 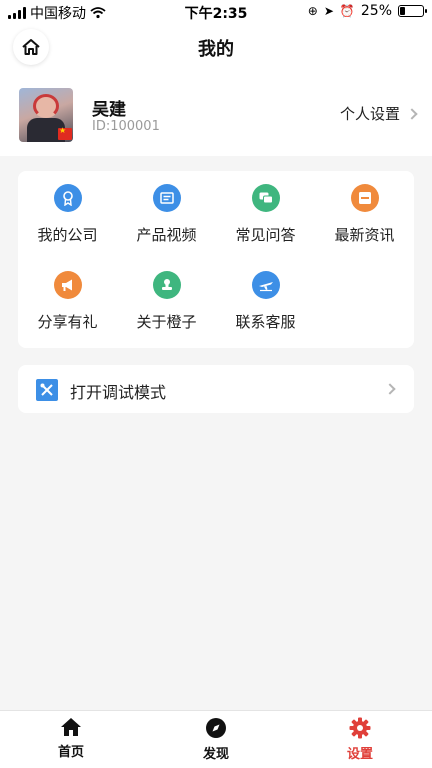 What do you see at coordinates (47, 390) in the screenshot?
I see `tools-icon` at bounding box center [47, 390].